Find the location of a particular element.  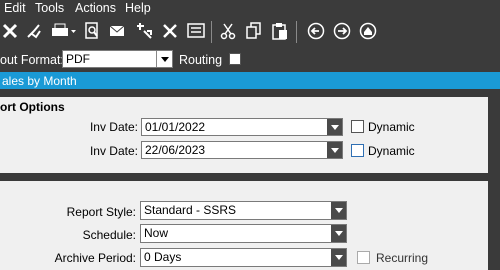

archive-period-value: 0 Days is located at coordinates (163, 257).